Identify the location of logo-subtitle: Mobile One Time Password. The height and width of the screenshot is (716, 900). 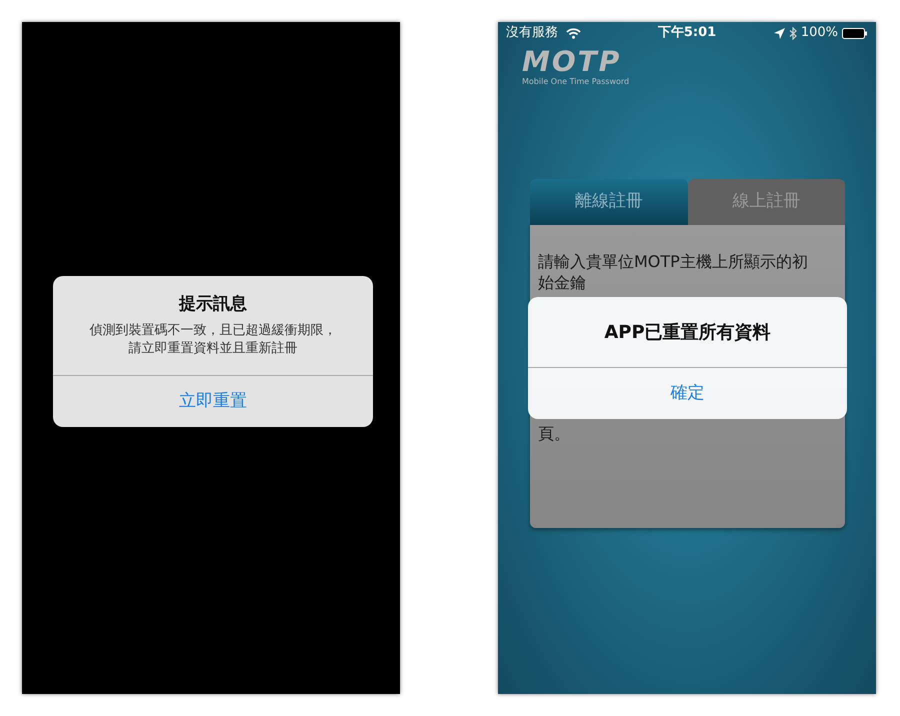
(576, 82).